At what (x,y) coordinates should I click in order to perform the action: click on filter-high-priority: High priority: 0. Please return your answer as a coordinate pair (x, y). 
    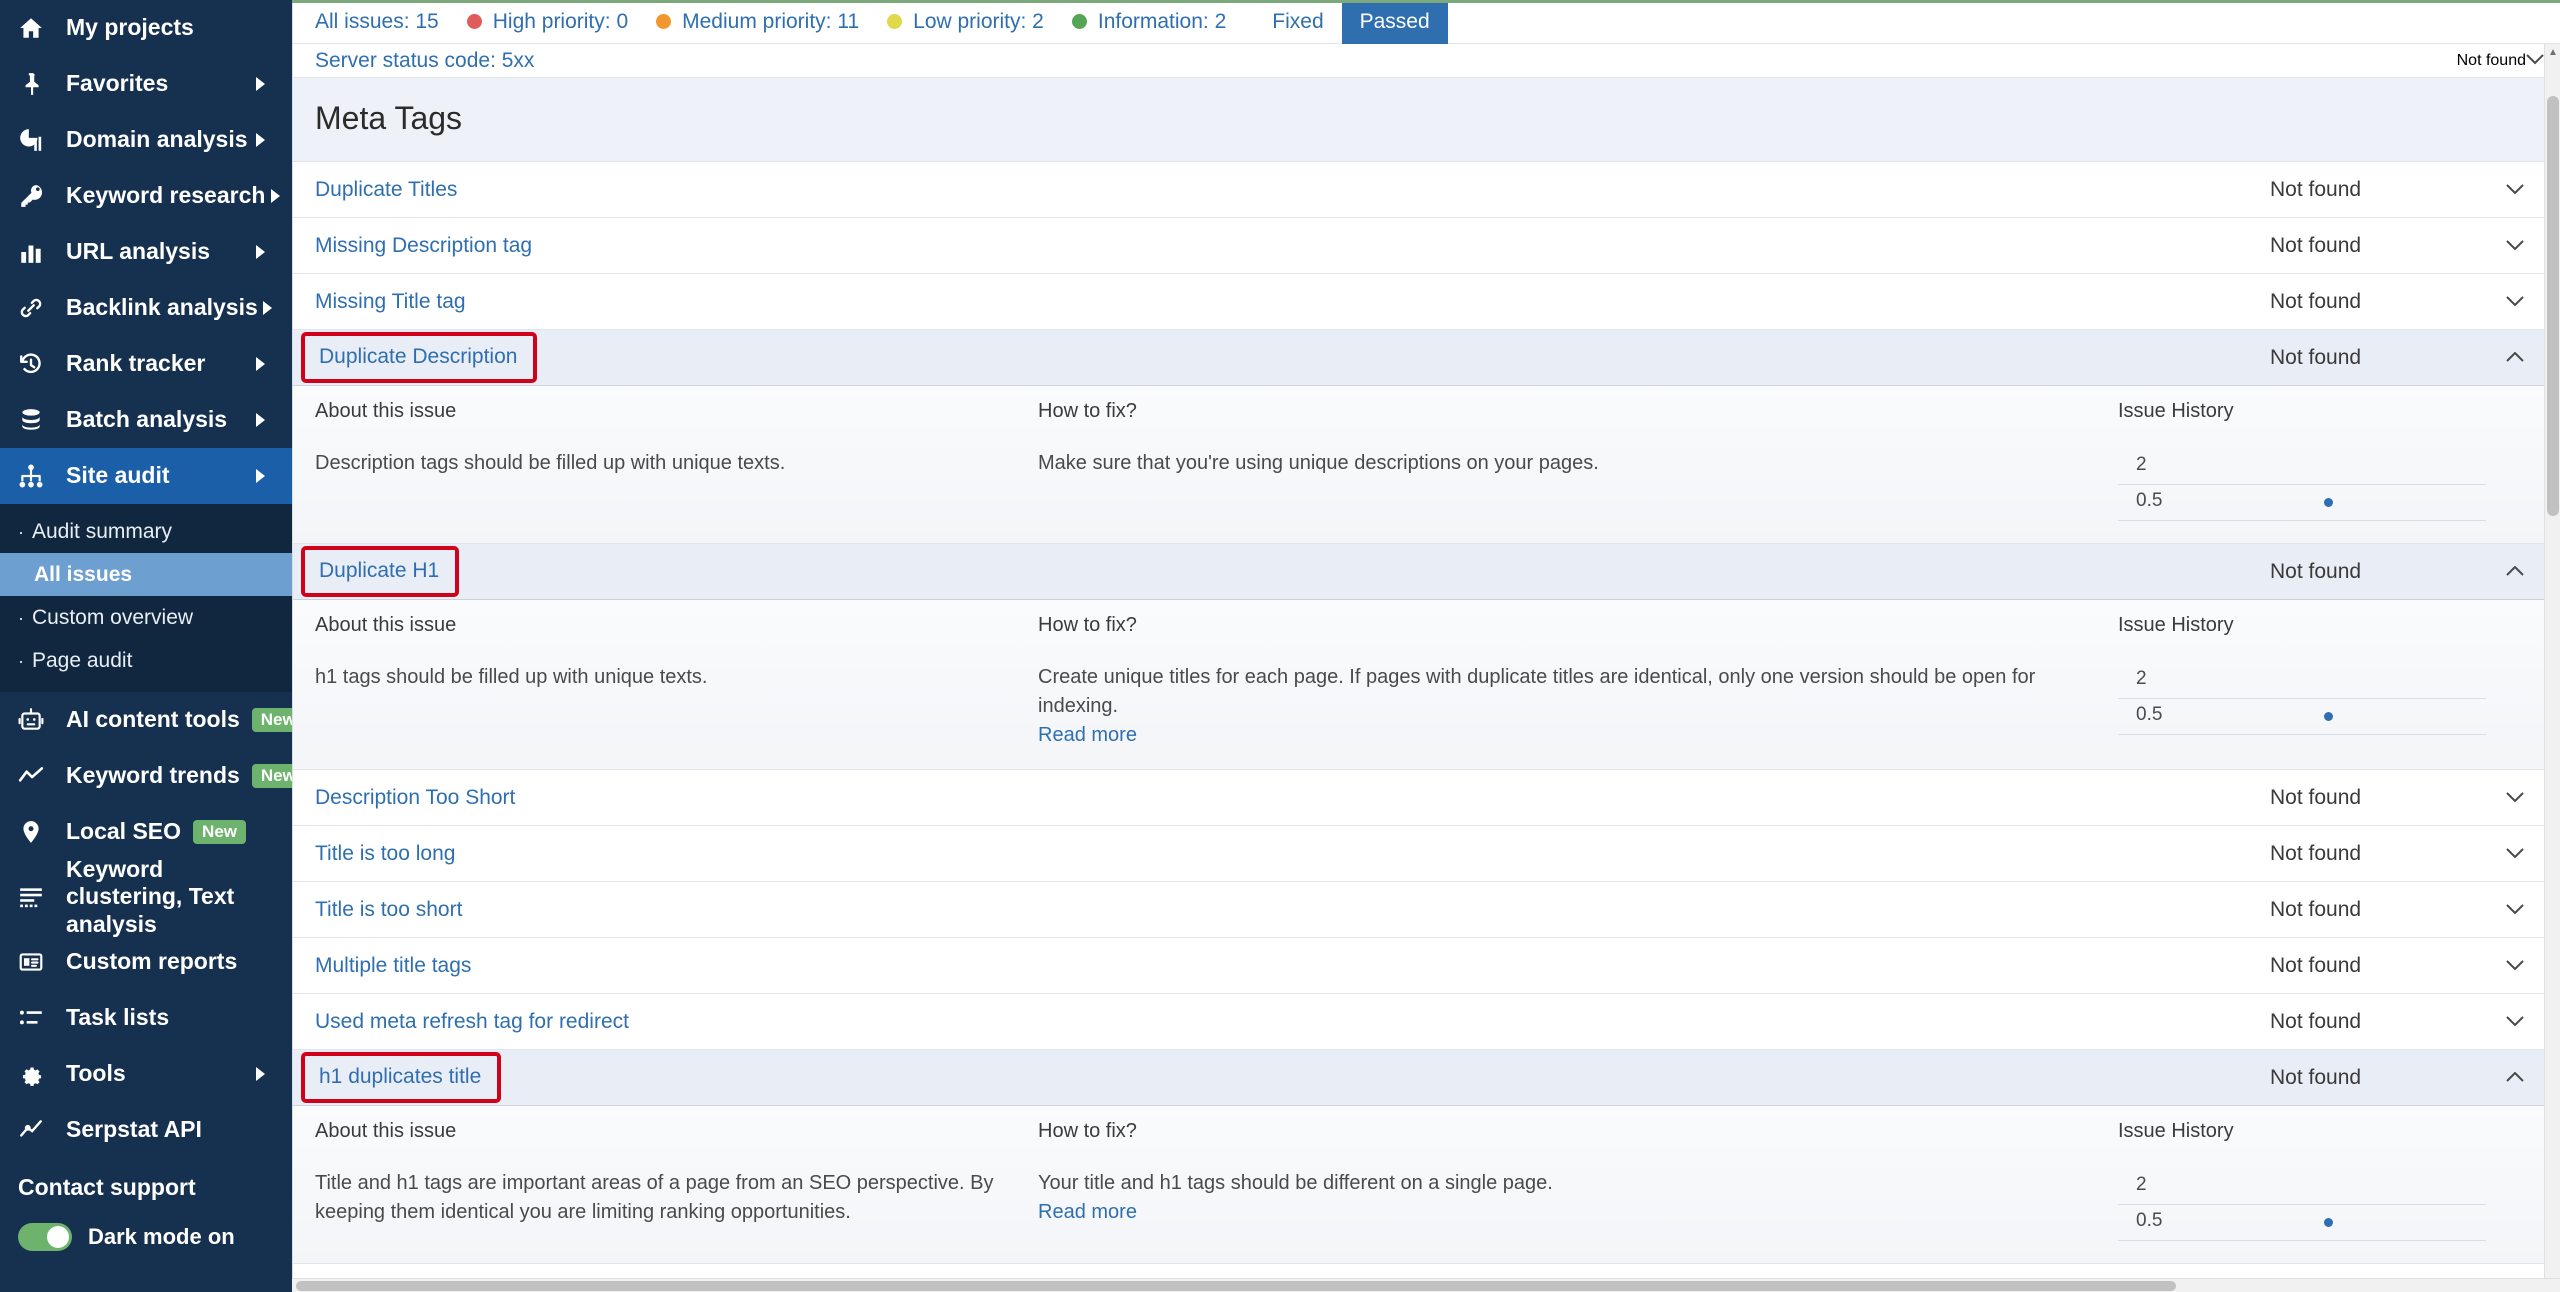
    Looking at the image, I should click on (547, 21).